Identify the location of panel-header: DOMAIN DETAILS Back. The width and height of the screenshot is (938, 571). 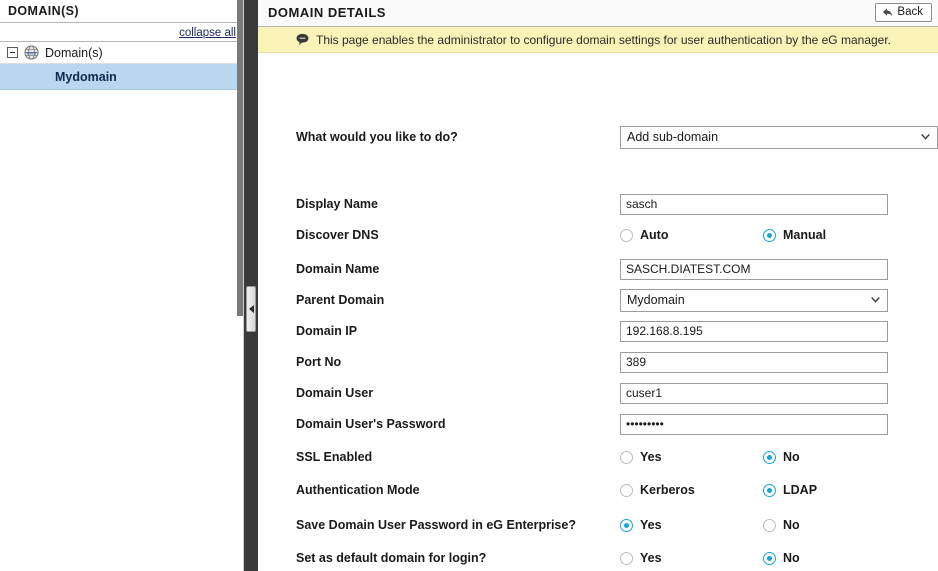
(598, 13).